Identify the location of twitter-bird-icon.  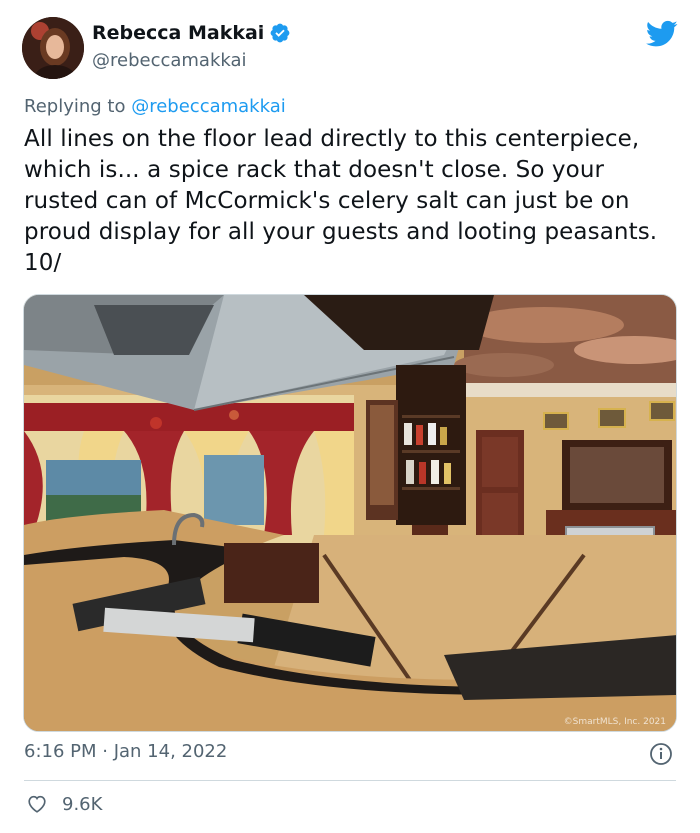
(661, 34).